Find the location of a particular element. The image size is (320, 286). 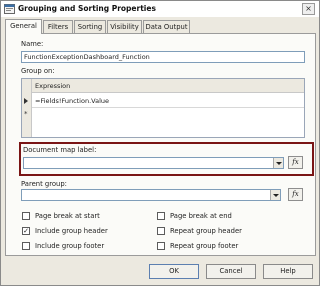

help-button: Help is located at coordinates (288, 271).